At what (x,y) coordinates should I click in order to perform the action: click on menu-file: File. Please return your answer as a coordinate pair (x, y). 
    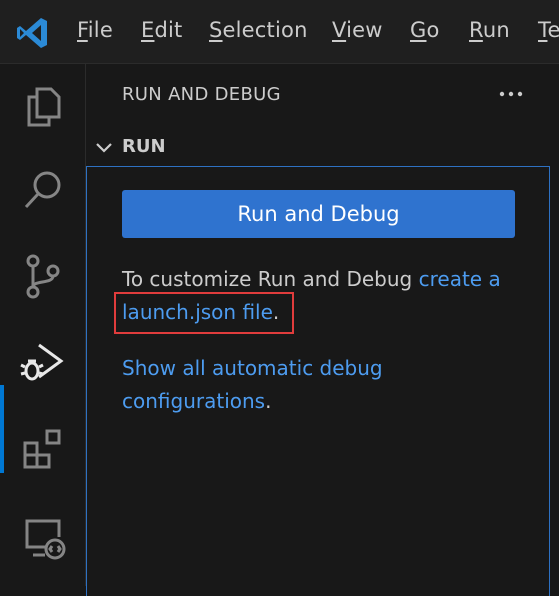
    Looking at the image, I should click on (95, 30).